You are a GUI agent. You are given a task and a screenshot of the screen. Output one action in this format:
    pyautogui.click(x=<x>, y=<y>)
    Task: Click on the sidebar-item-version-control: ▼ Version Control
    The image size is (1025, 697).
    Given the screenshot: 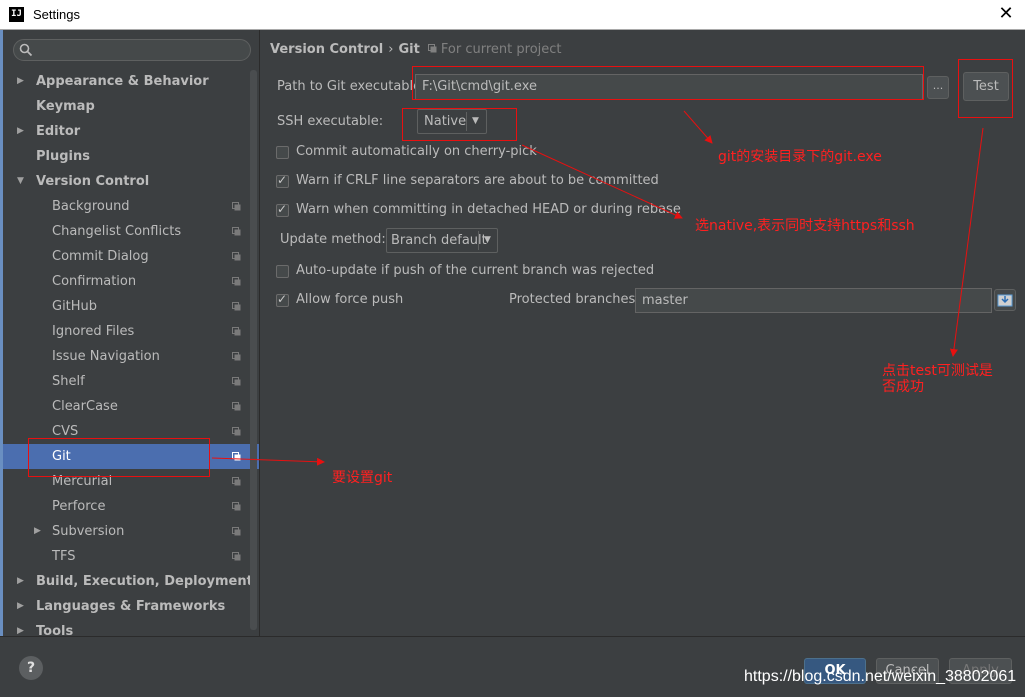 What is the action you would take?
    pyautogui.click(x=131, y=181)
    